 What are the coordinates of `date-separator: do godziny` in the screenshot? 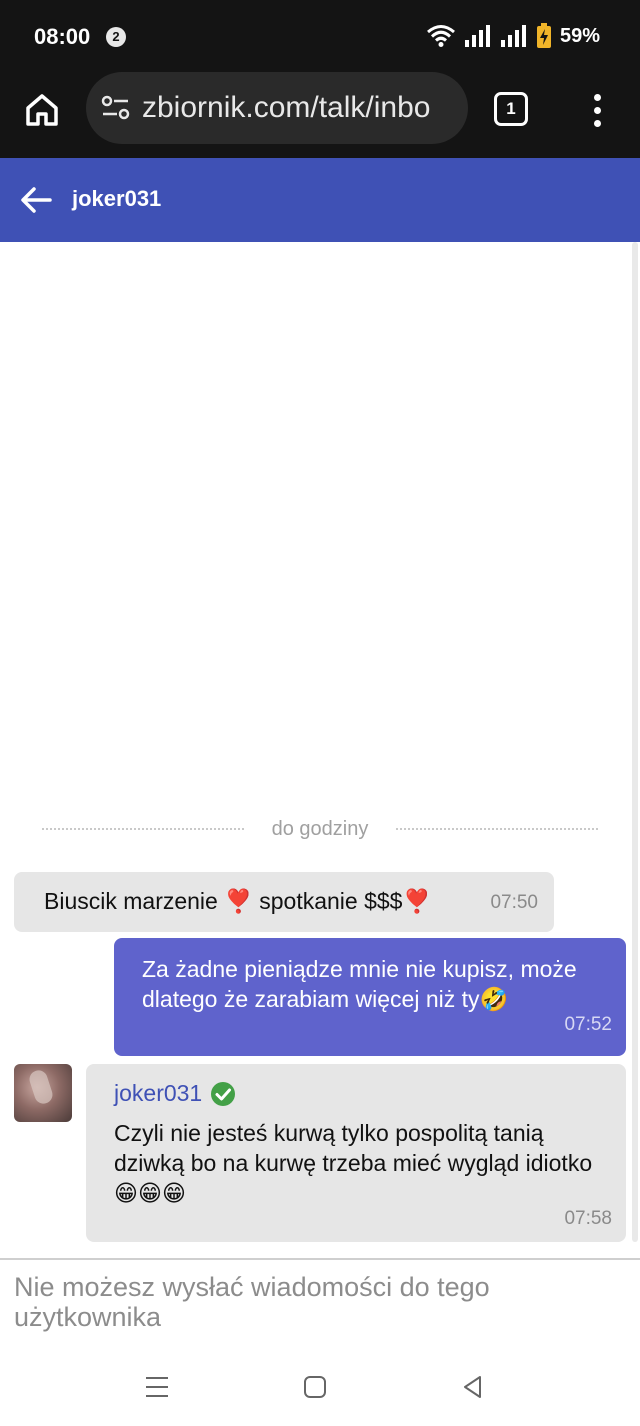 It's located at (320, 829).